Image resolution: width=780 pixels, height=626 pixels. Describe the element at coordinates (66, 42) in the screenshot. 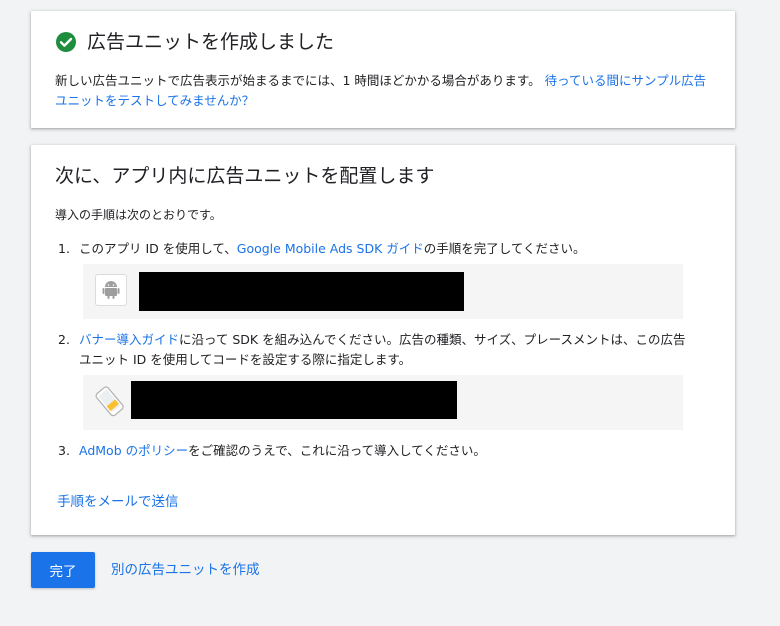

I see `check-circle-icon` at that location.